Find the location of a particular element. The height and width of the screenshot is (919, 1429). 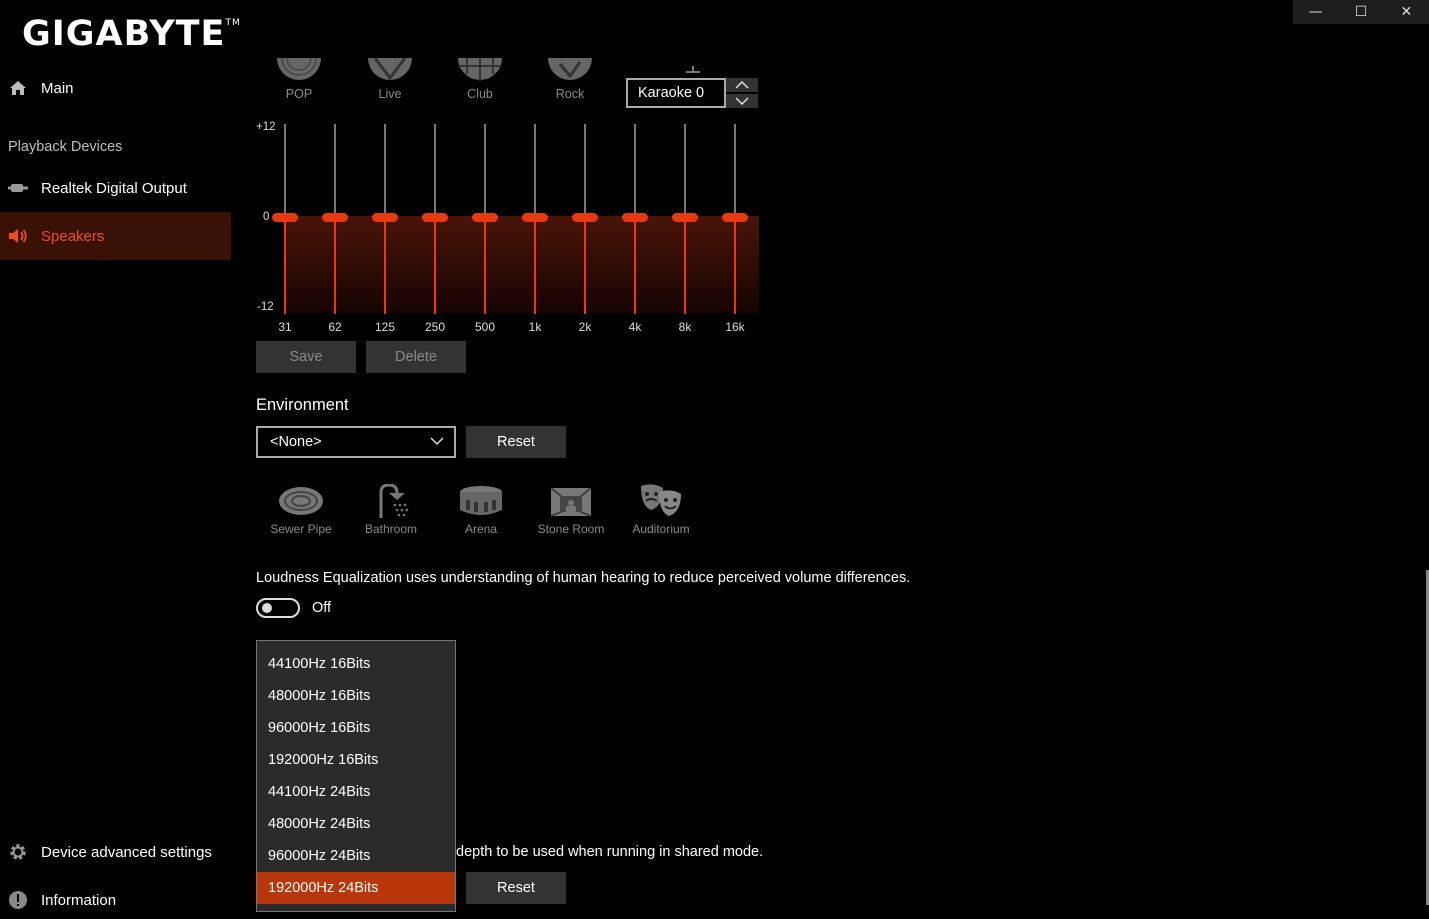

eq-band-label: 16k is located at coordinates (735, 327).